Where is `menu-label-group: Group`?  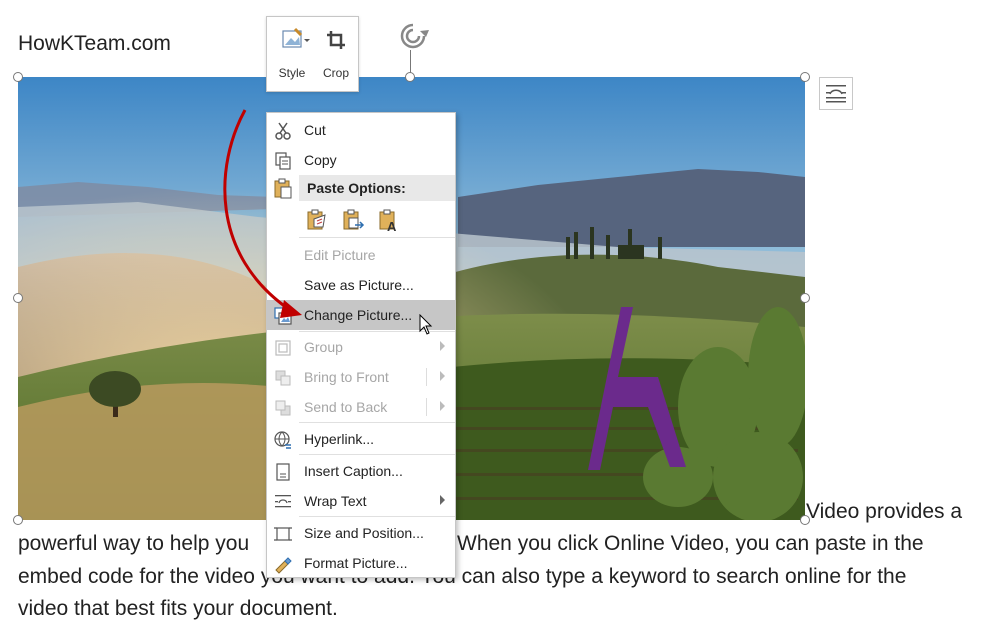 menu-label-group: Group is located at coordinates (323, 347).